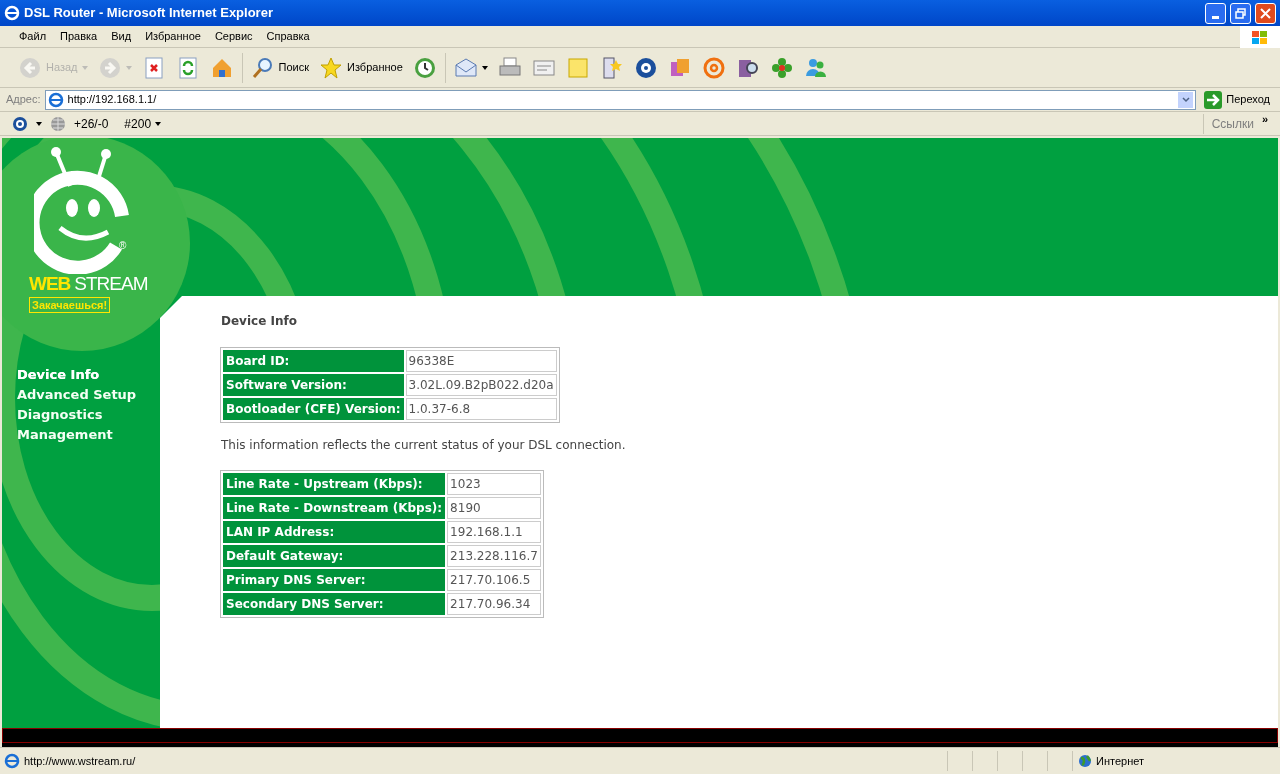 This screenshot has width=1280, height=774. Describe the element at coordinates (1264, 119) in the screenshot. I see `more-chevron: »` at that location.